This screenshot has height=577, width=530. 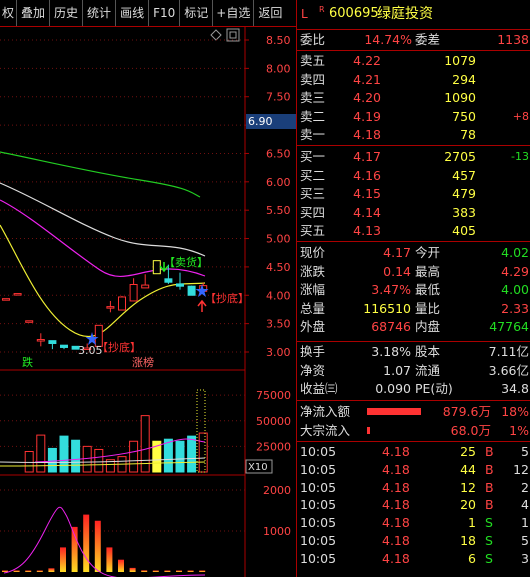 What do you see at coordinates (515, 271) in the screenshot?
I see `stat-value-2: 4.29` at bounding box center [515, 271].